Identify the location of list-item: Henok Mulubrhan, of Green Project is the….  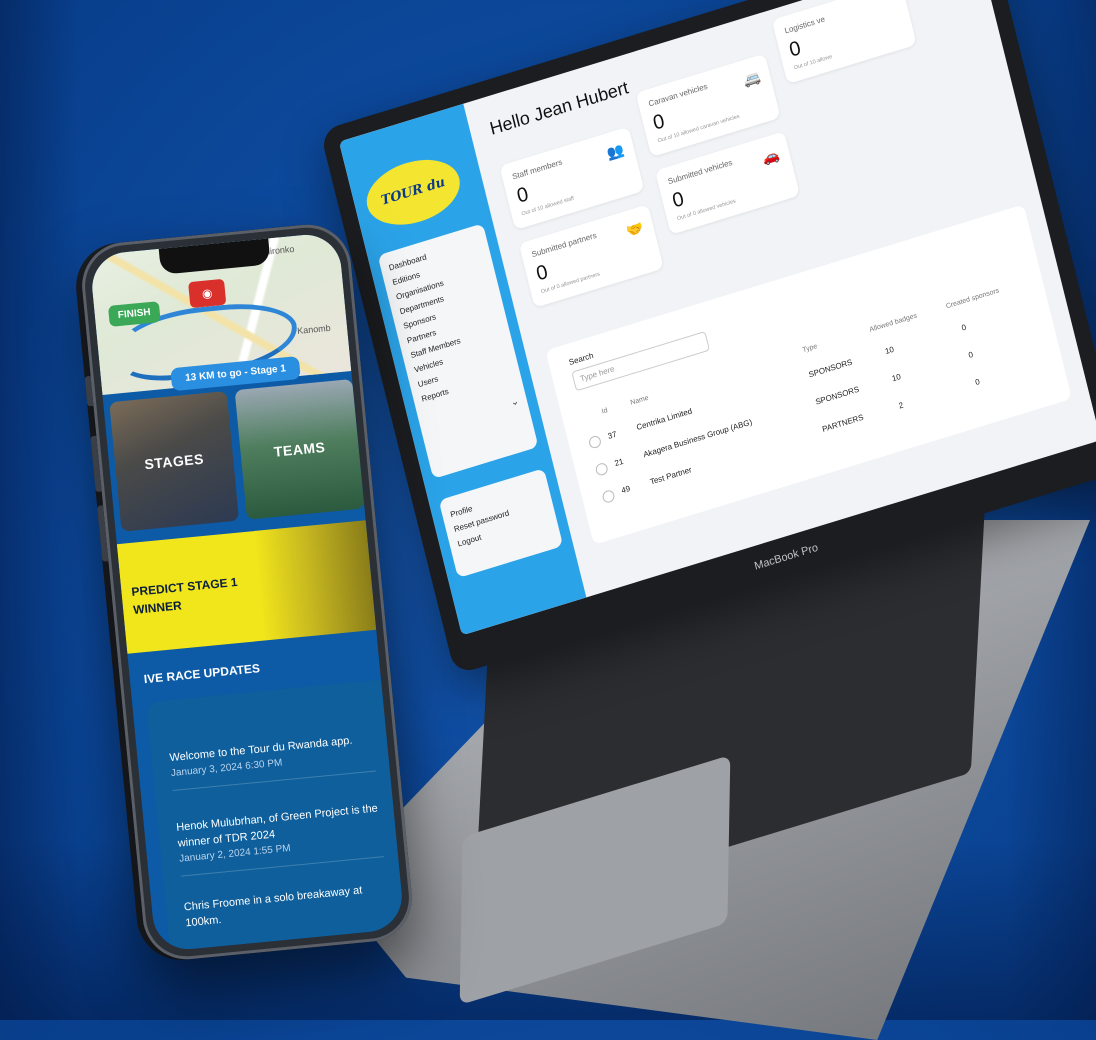
(280, 838).